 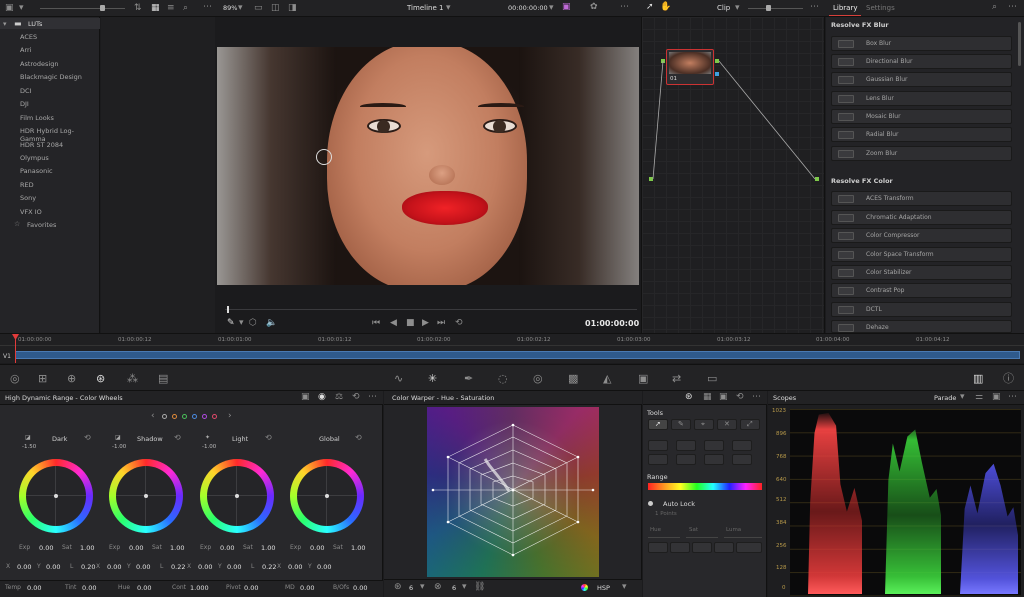 I want to click on scopes-mode: Parade, so click(x=945, y=398).